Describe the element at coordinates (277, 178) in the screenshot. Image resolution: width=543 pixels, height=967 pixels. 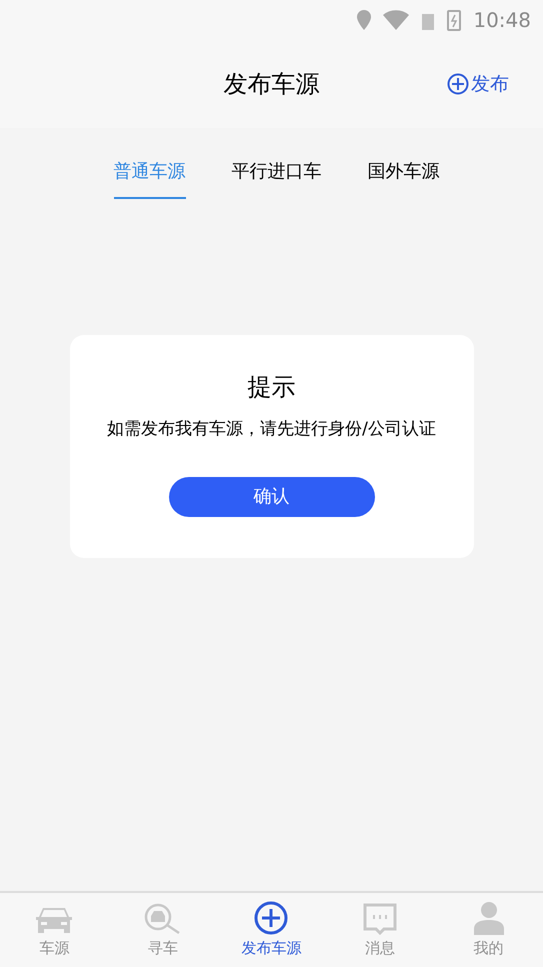
I see `tab: 平行进口车` at that location.